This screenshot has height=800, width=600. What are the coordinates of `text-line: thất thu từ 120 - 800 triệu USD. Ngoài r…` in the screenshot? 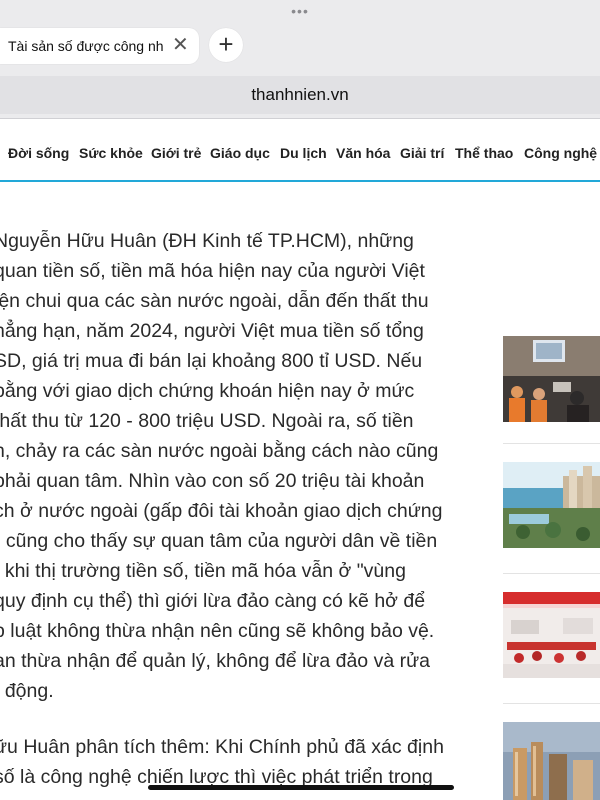 It's located at (207, 421).